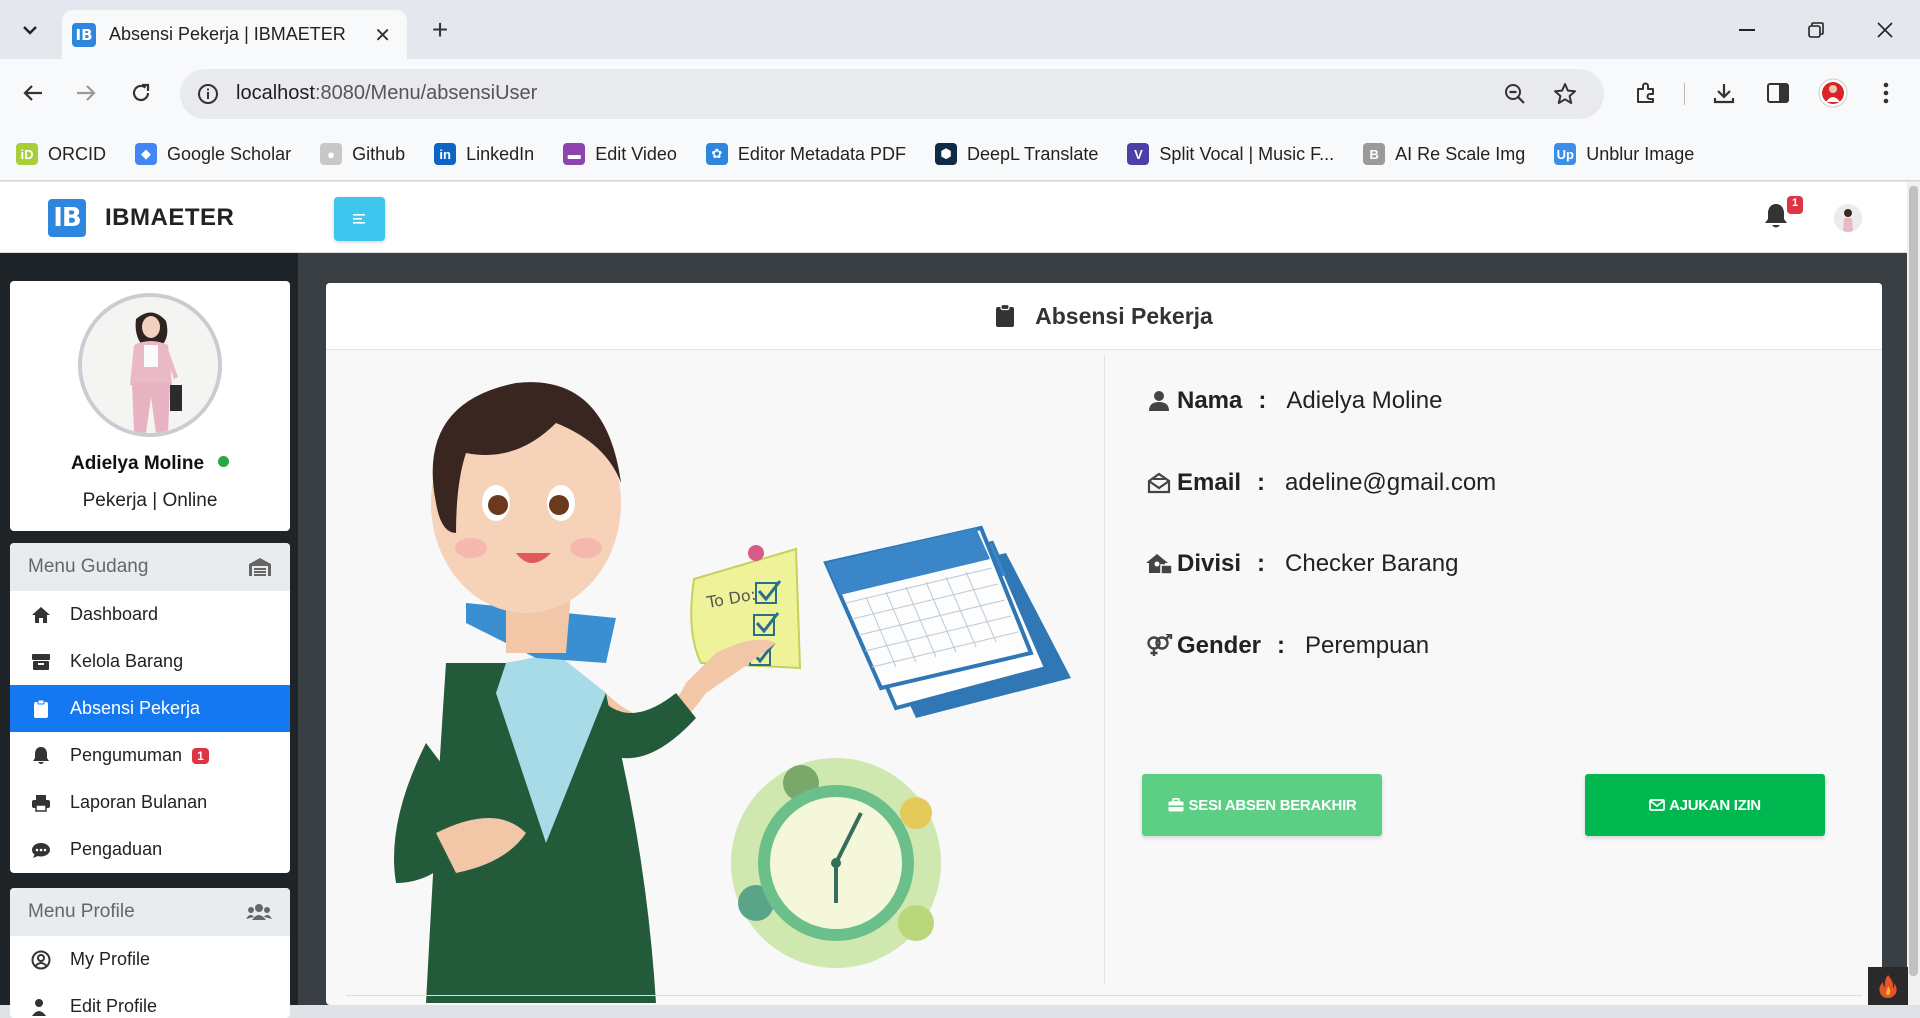 Image resolution: width=1920 pixels, height=1018 pixels. What do you see at coordinates (1293, 401) in the screenshot?
I see `field-nama: Nama: Adielya Moline` at bounding box center [1293, 401].